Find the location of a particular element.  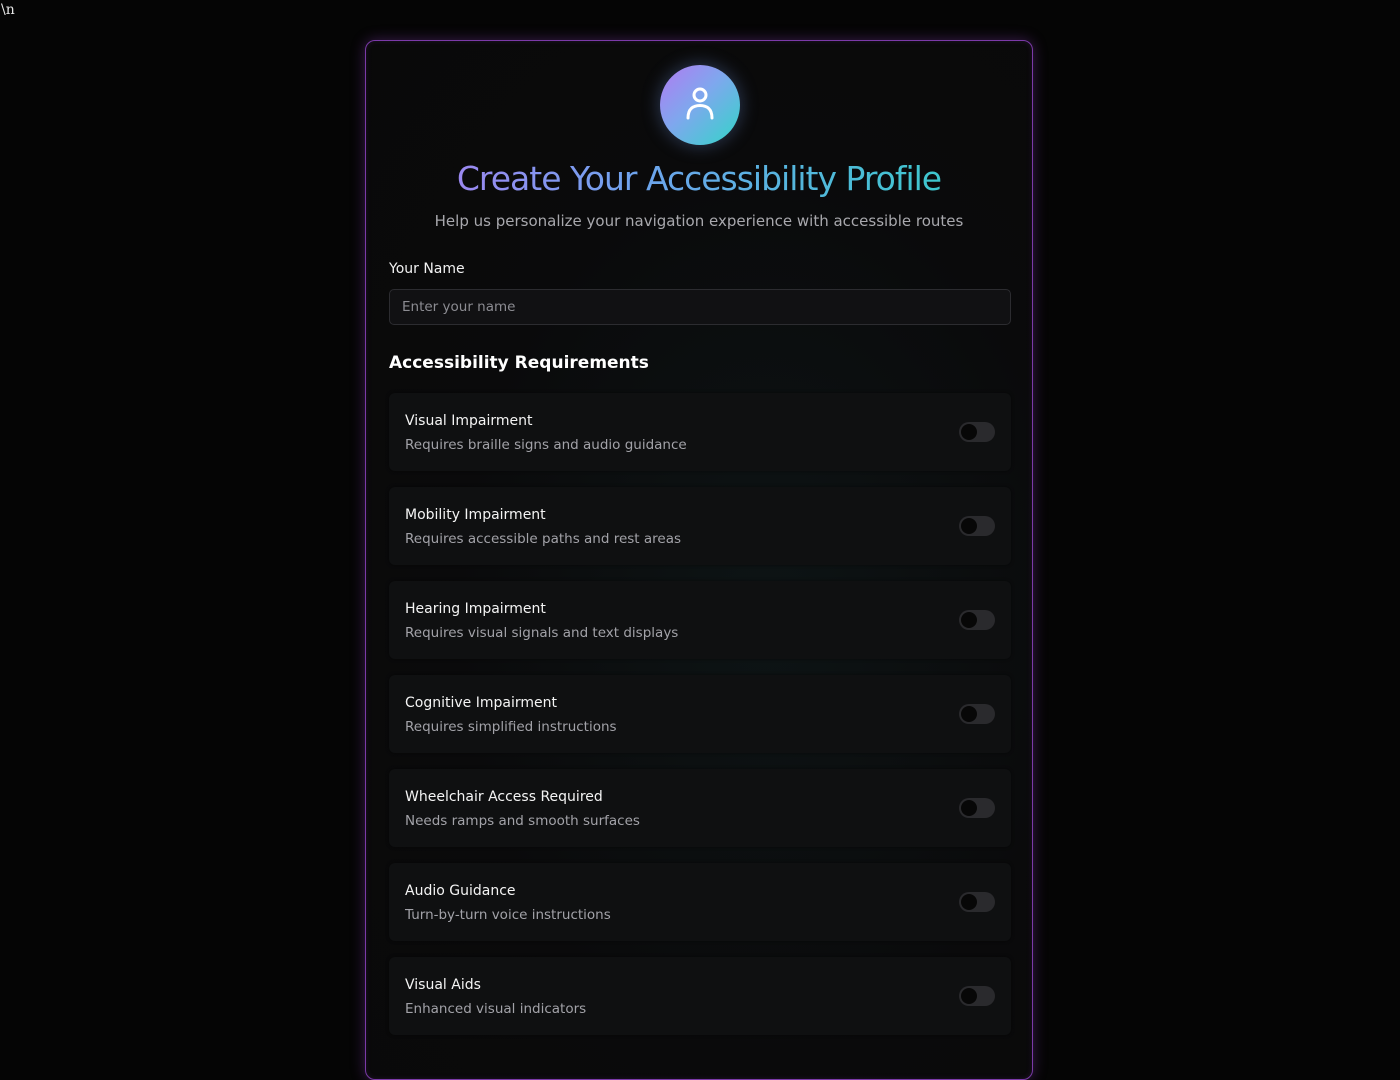

option-title: Wheelchair Access Required is located at coordinates (504, 797).